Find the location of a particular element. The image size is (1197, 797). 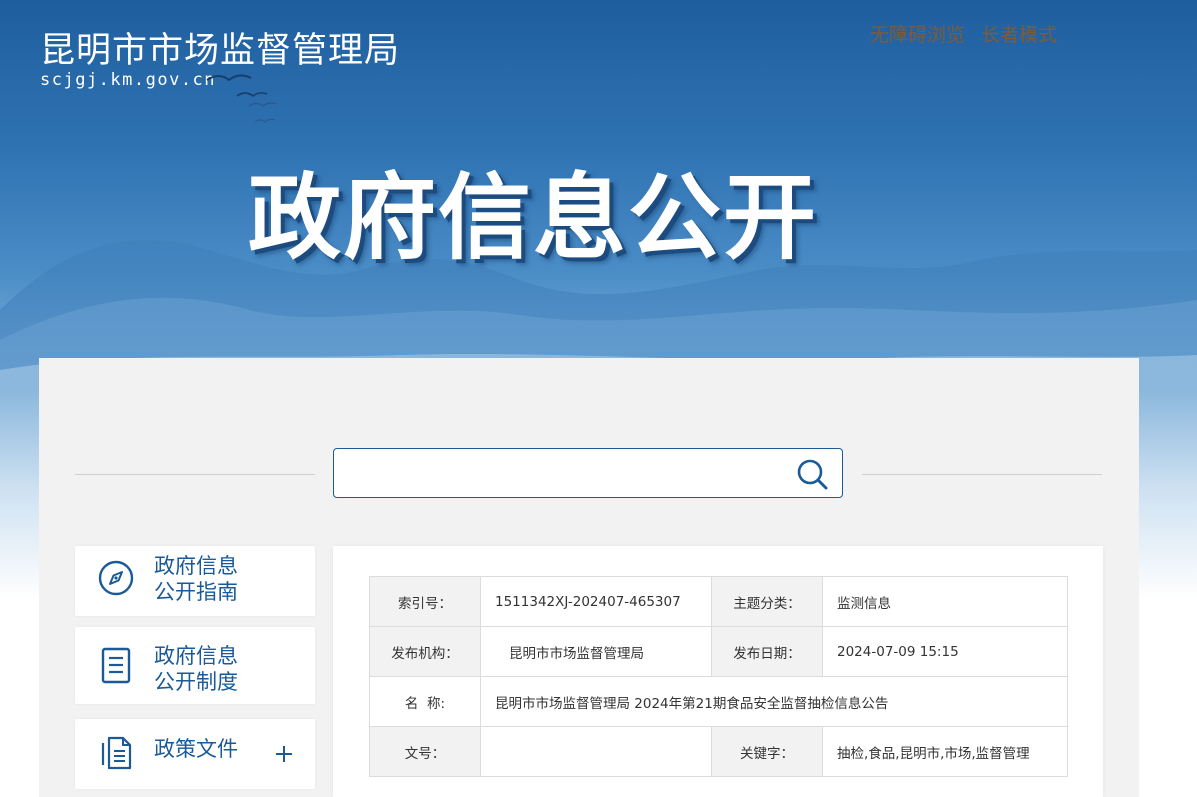

sidebar-item-label: 政府信息 公开指南 is located at coordinates (196, 579).